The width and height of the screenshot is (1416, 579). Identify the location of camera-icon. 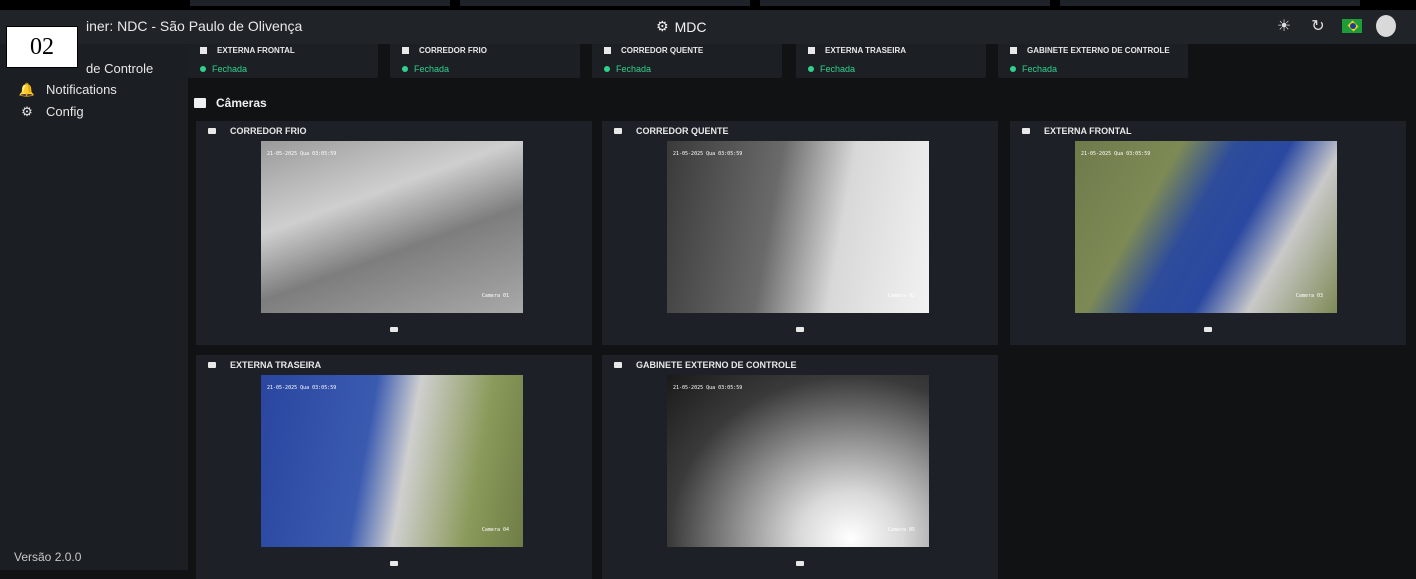
(200, 103).